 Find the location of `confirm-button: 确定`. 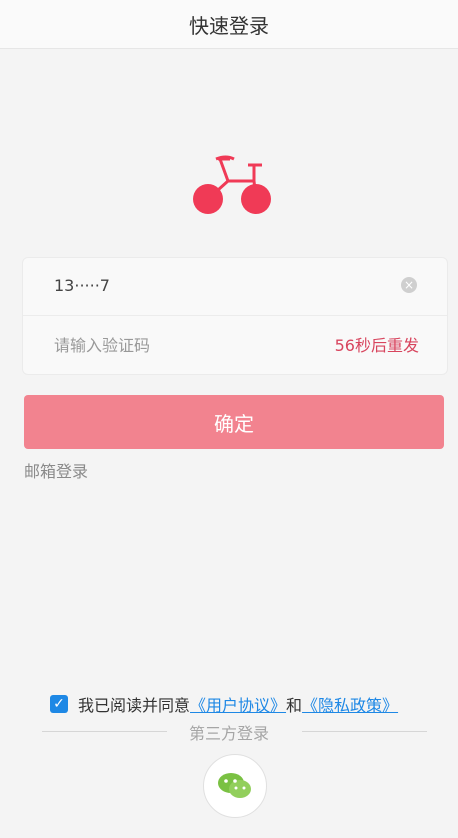

confirm-button: 确定 is located at coordinates (234, 422).